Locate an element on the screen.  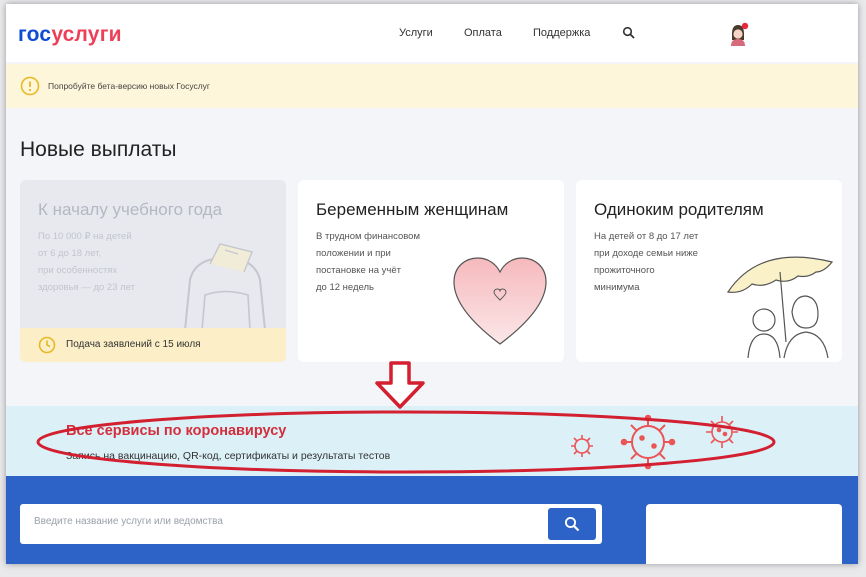
logo-part-uslugi: услуги is located at coordinates (86, 34).